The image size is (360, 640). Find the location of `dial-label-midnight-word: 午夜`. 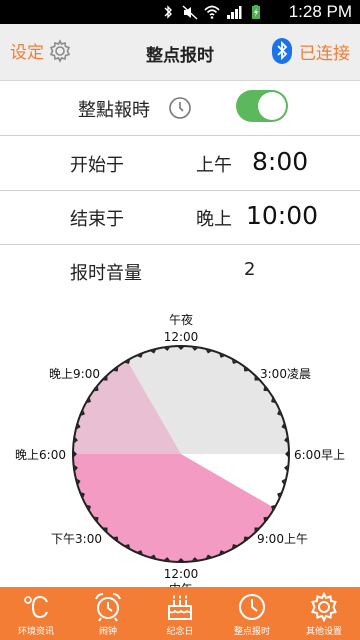

dial-label-midnight-word: 午夜 is located at coordinates (181, 319).